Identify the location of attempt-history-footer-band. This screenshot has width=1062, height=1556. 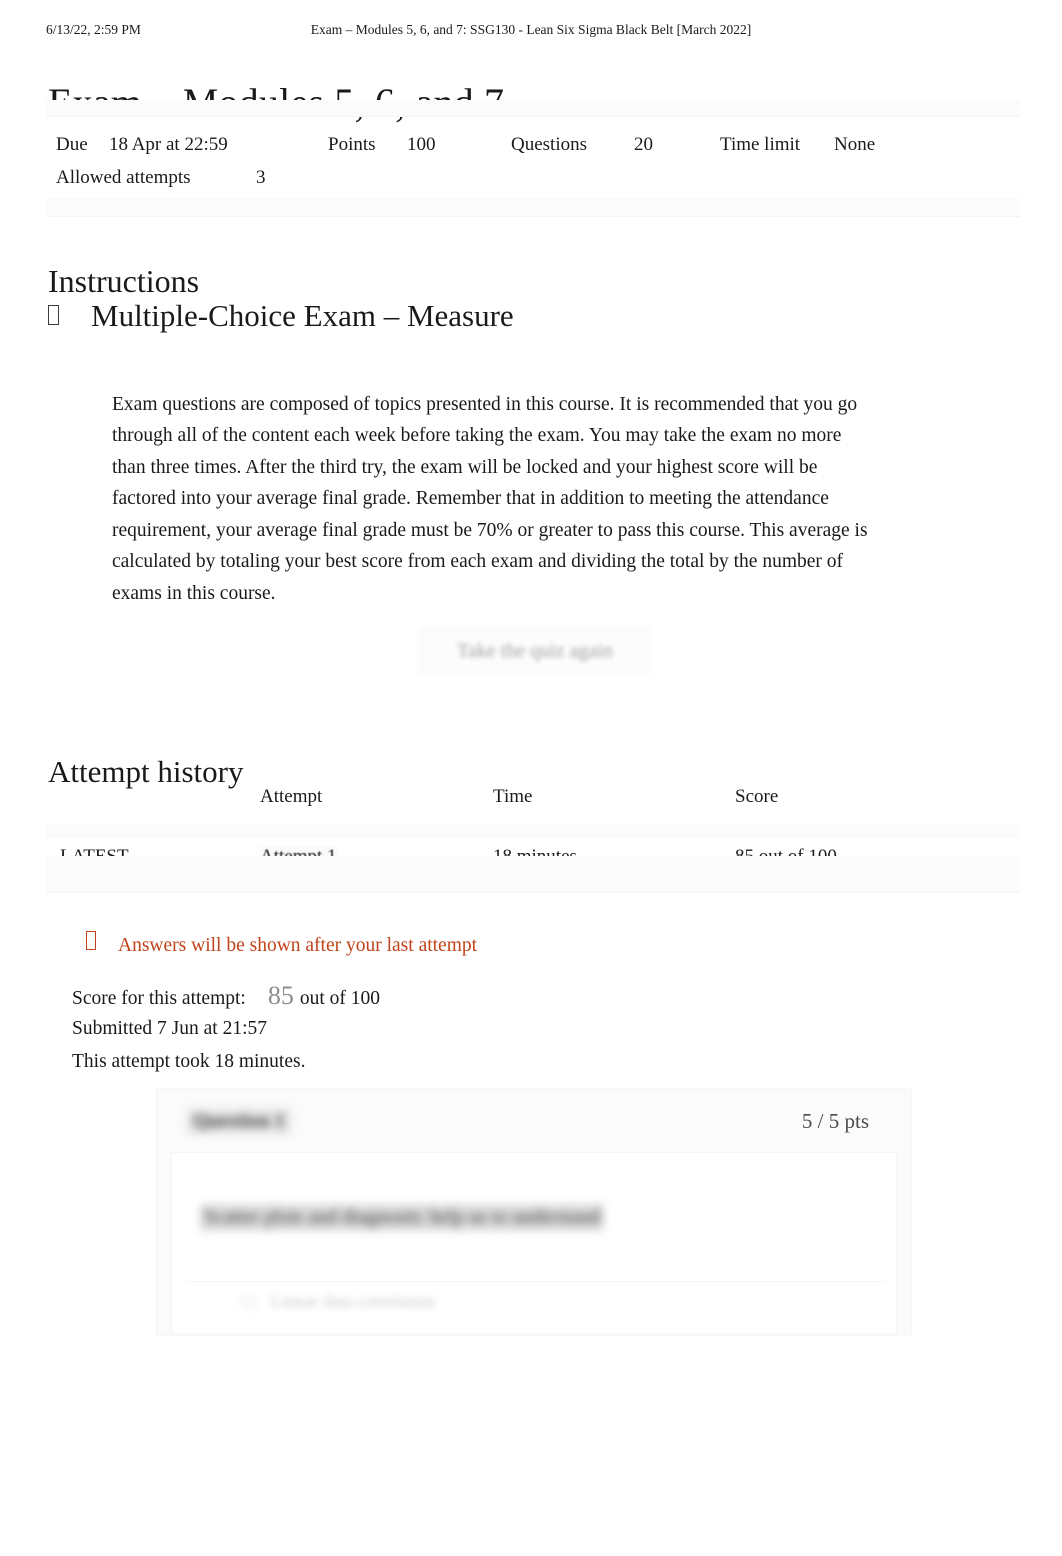
(533, 874).